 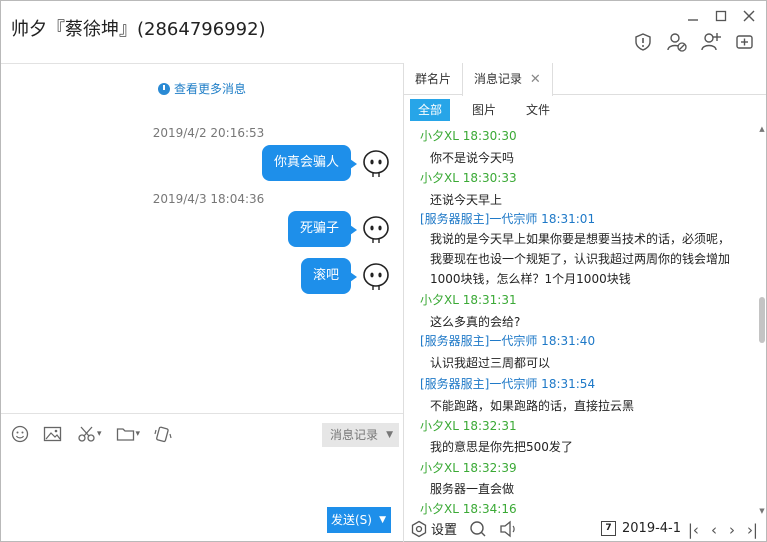 I want to click on history-filters: 全部 图片 文件, so click(x=484, y=110).